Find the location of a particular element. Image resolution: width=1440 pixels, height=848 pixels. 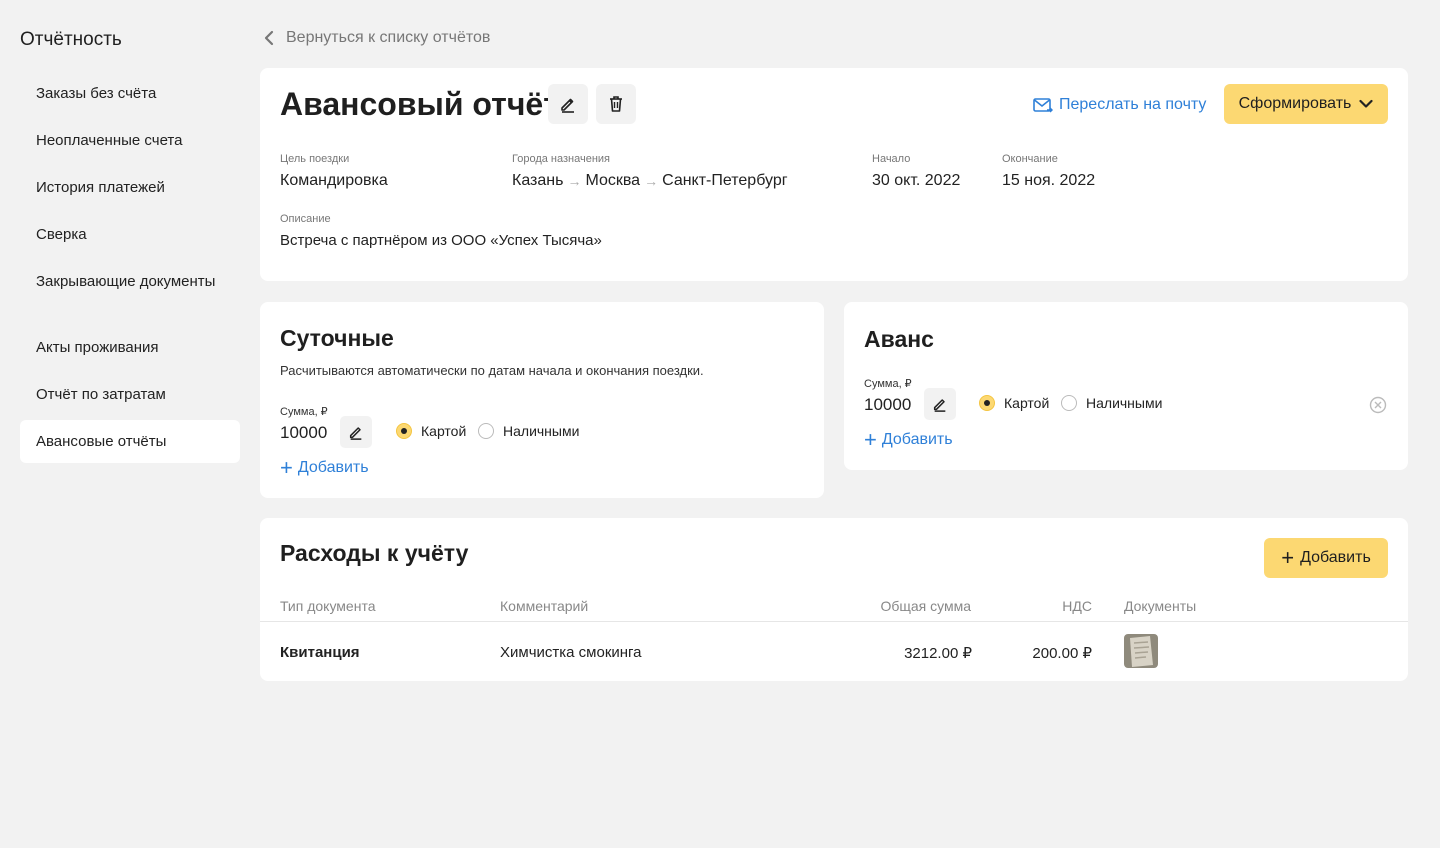

sidebar-title: Отчётность is located at coordinates (71, 39).